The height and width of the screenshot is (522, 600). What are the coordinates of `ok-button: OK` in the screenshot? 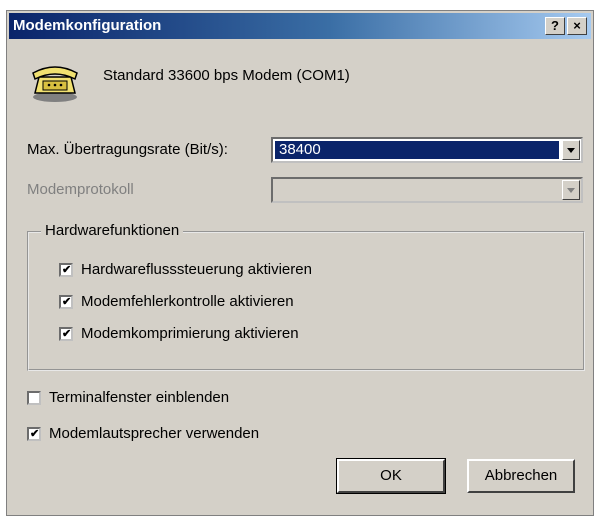 It's located at (391, 476).